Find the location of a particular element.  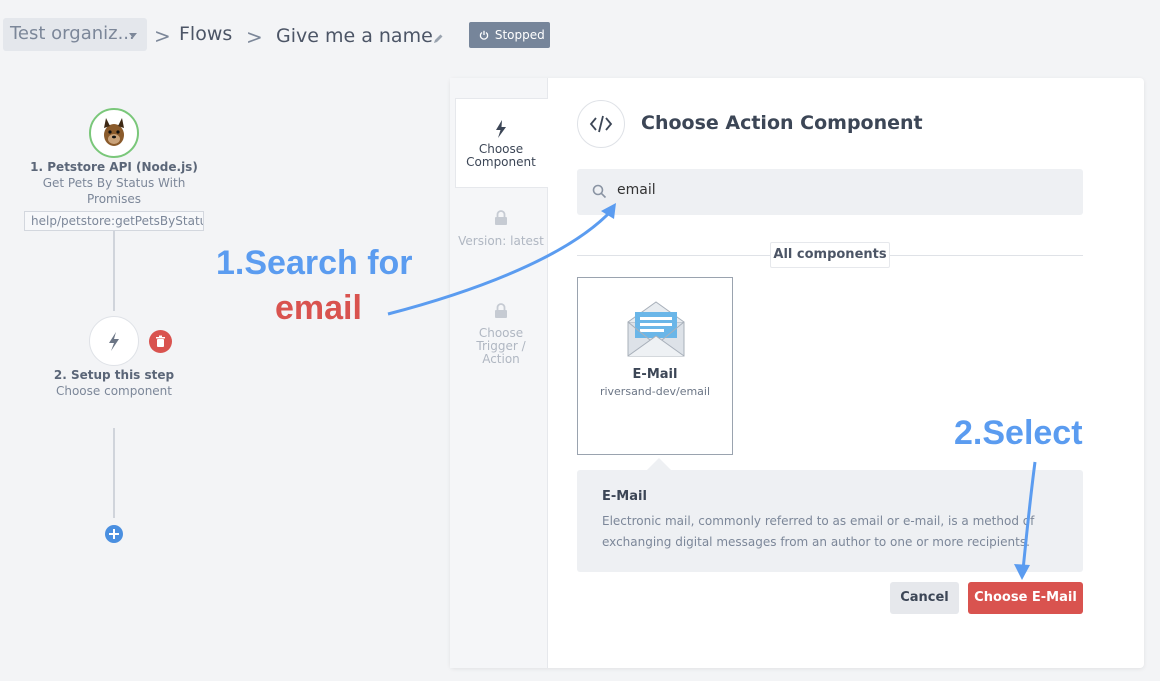

search-arrow is located at coordinates (500, 262).